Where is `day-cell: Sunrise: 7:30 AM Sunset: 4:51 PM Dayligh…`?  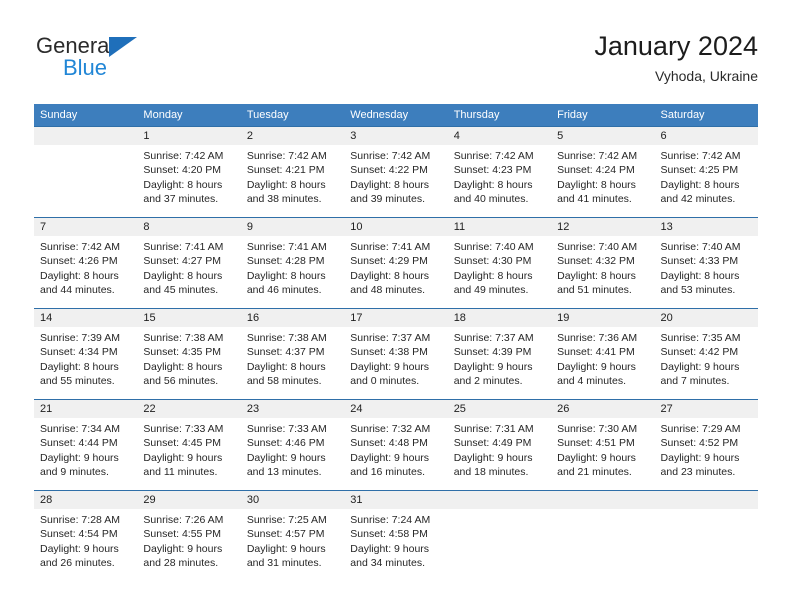 day-cell: Sunrise: 7:30 AM Sunset: 4:51 PM Dayligh… is located at coordinates (602, 454).